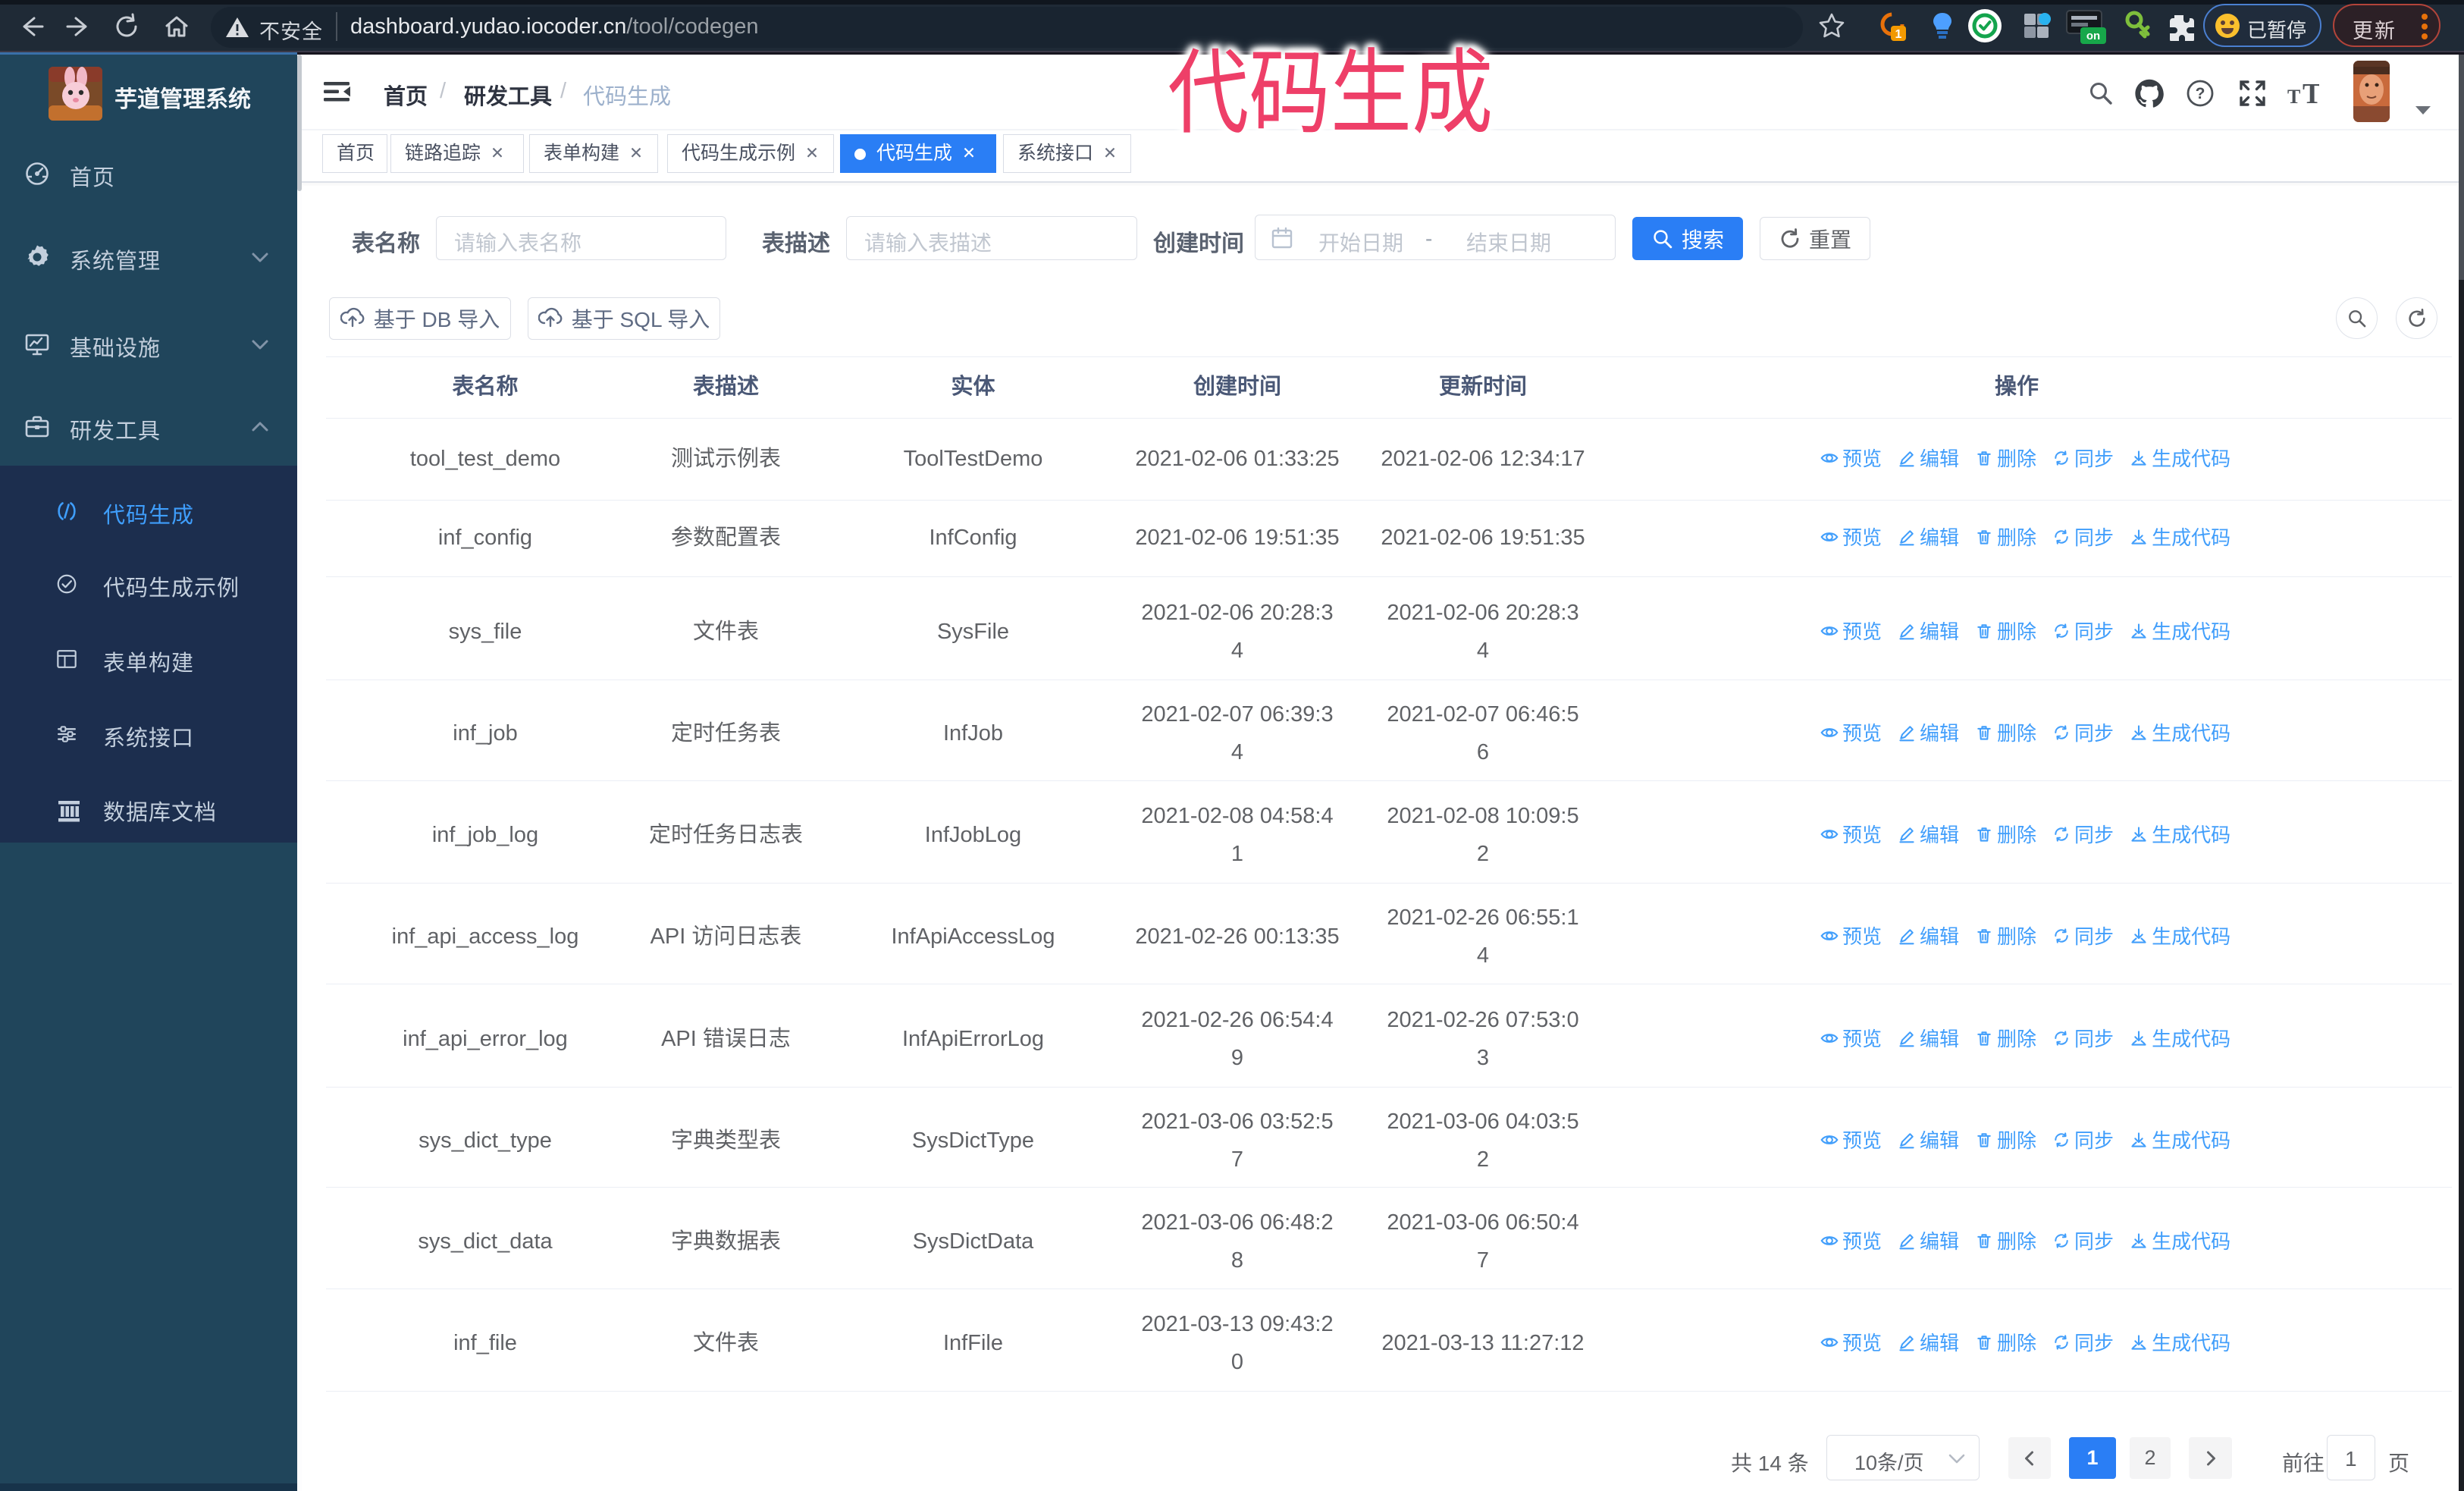 The width and height of the screenshot is (2464, 1491). I want to click on svg-text: 1, so click(1899, 34).